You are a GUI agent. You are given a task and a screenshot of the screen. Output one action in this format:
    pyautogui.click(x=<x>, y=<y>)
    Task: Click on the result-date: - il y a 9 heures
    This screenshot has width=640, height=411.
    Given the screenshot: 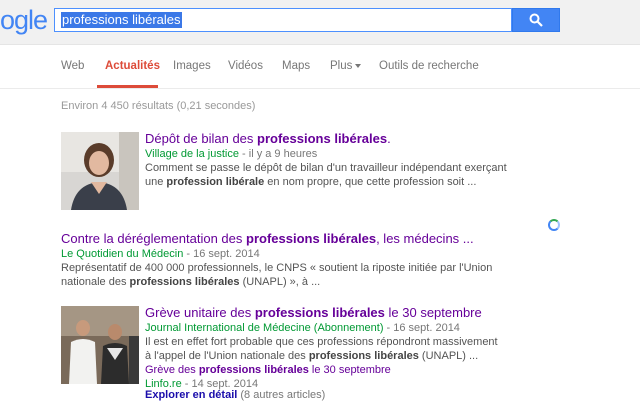 What is the action you would take?
    pyautogui.click(x=278, y=154)
    